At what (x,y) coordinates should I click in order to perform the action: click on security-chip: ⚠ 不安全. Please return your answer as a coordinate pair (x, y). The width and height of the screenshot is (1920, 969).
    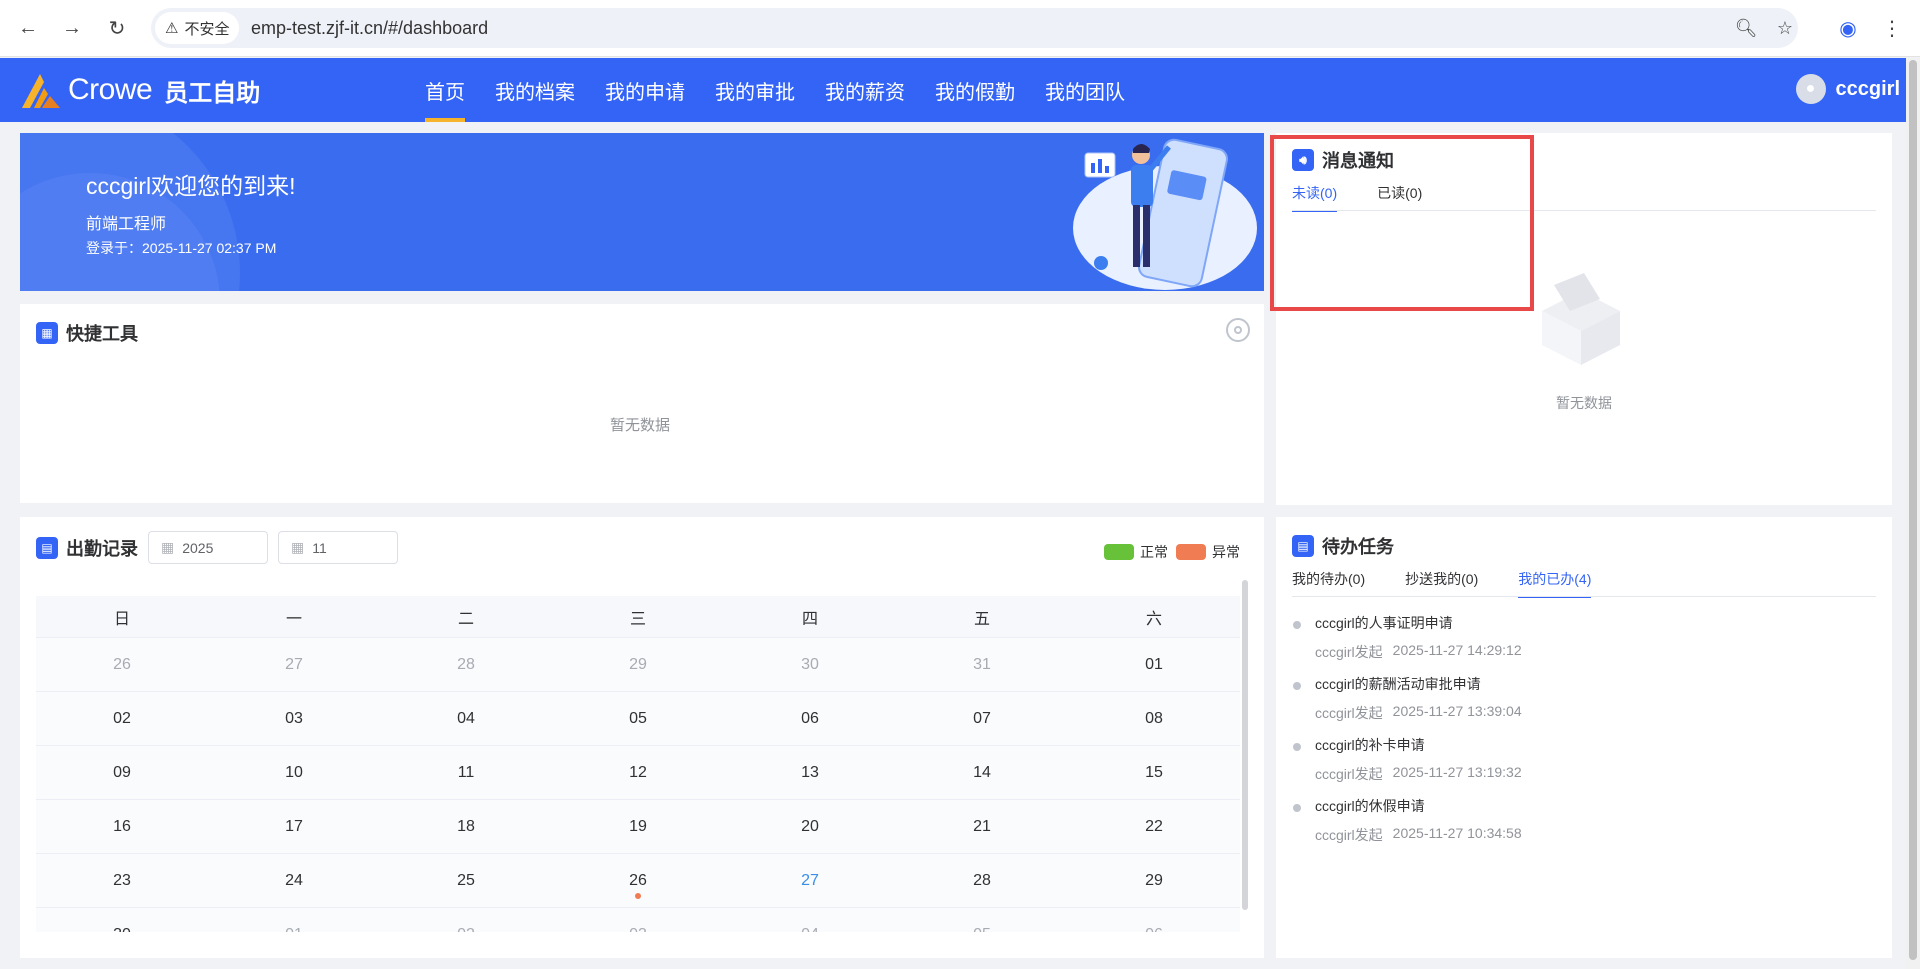
    Looking at the image, I should click on (197, 28).